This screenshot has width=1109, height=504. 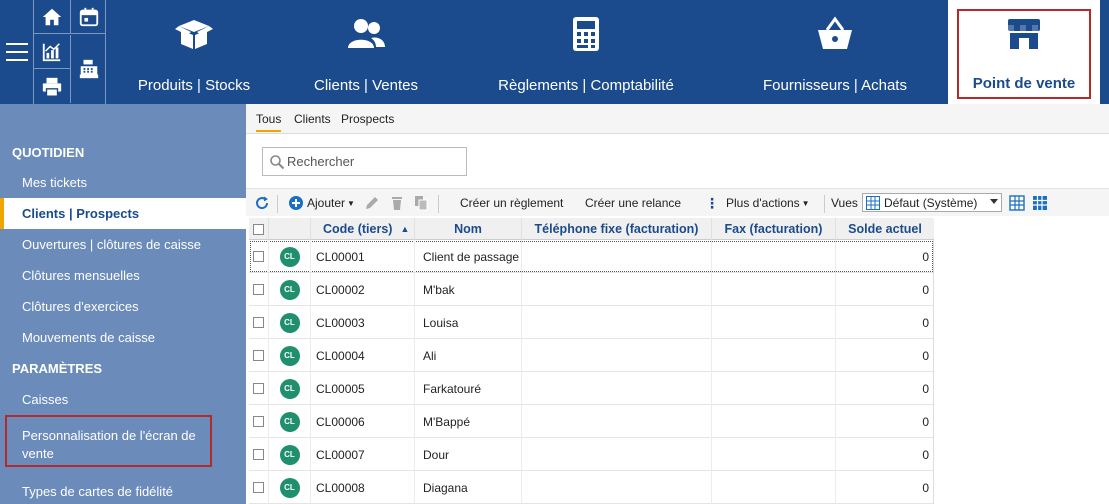 I want to click on sidebar-item-registers: Caisses, so click(x=123, y=400).